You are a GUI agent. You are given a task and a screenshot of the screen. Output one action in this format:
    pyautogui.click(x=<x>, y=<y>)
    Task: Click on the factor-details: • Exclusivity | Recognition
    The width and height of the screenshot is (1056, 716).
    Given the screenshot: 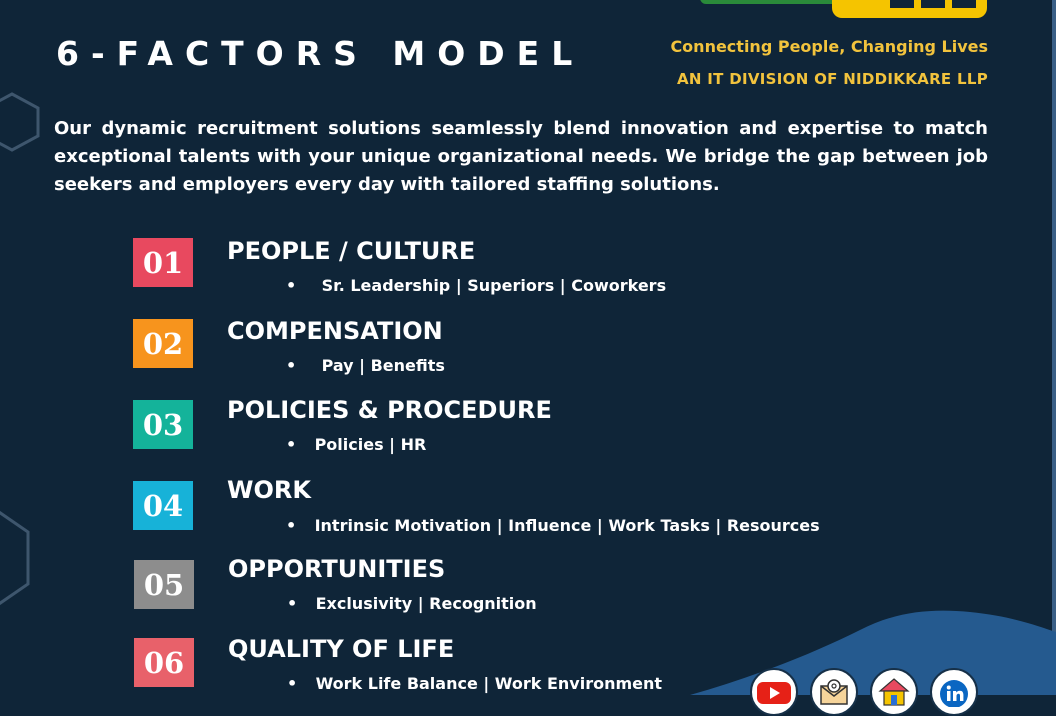 What is the action you would take?
    pyautogui.click(x=412, y=604)
    